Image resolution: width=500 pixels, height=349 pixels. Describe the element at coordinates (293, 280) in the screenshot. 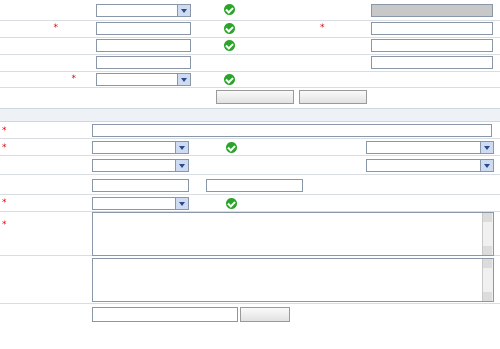

I see `f7-textarea` at that location.